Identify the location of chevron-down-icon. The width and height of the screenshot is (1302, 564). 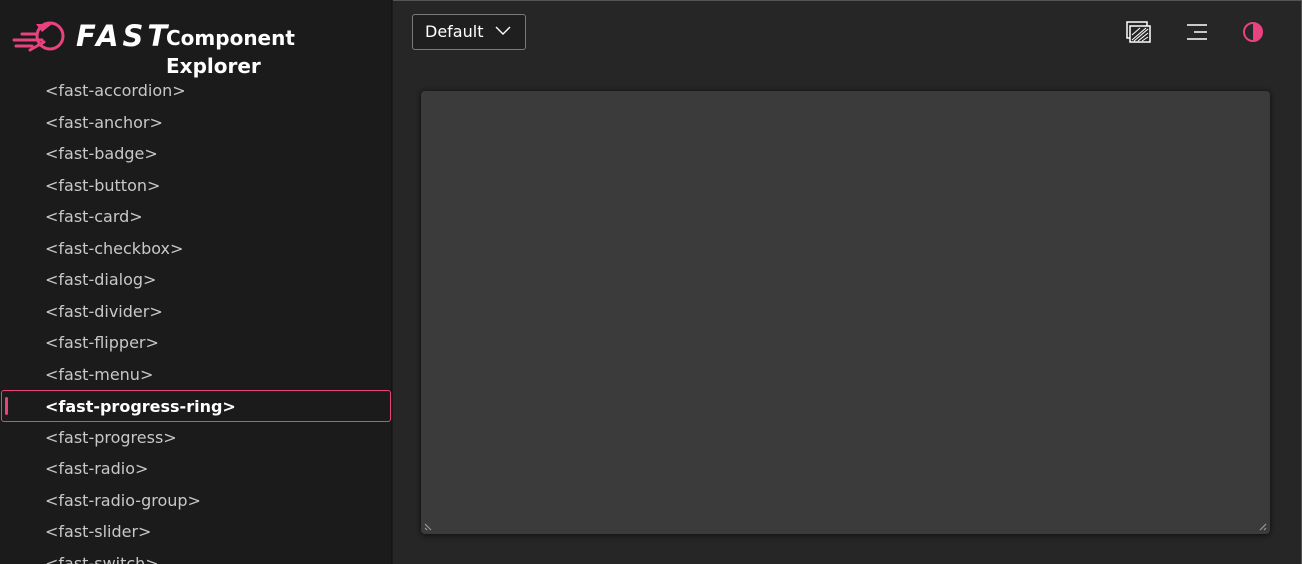
(503, 30).